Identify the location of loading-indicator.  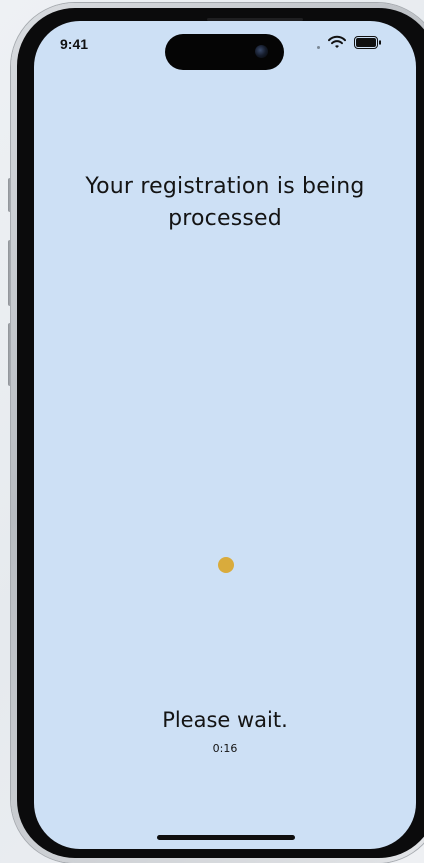
(226, 565).